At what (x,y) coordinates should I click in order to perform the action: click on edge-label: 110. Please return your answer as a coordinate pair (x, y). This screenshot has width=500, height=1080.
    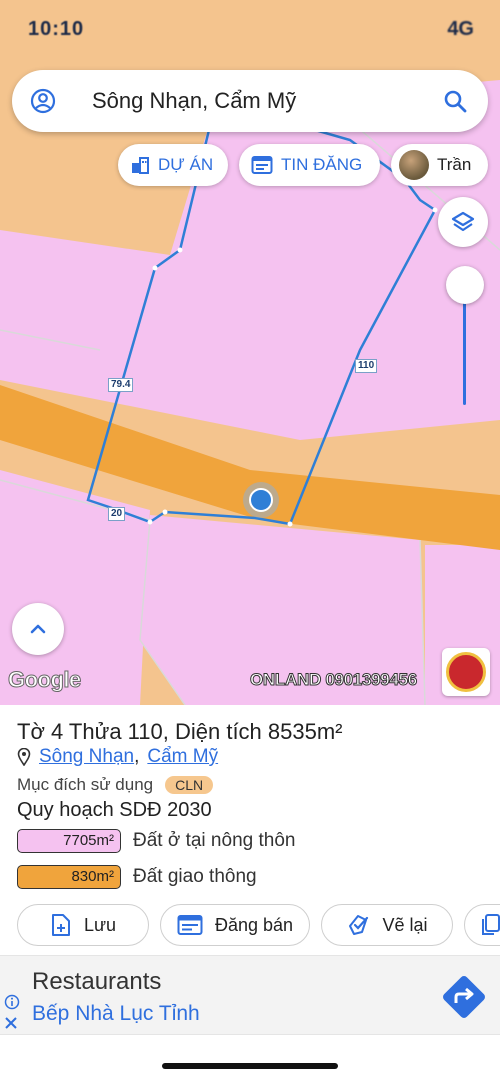
    Looking at the image, I should click on (366, 366).